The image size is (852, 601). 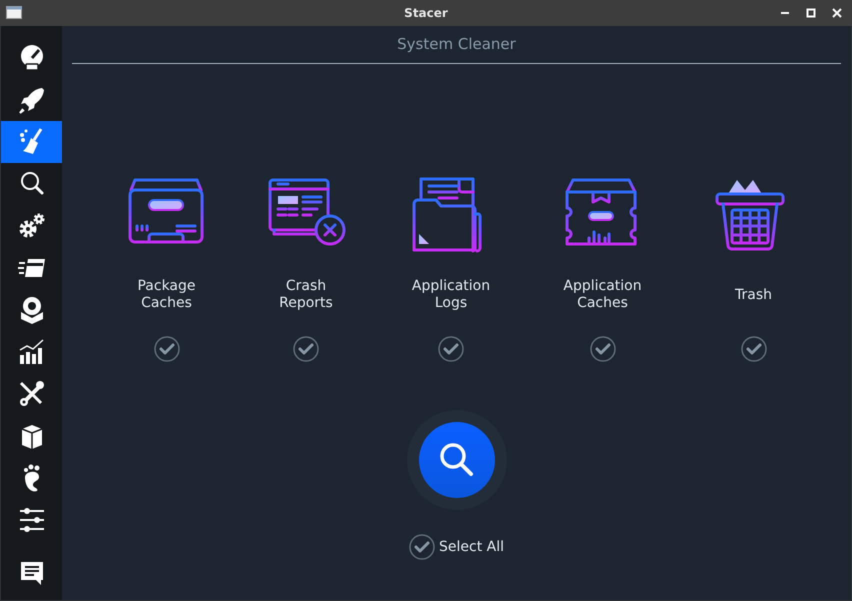 What do you see at coordinates (753, 295) in the screenshot?
I see `category-label: Trash` at bounding box center [753, 295].